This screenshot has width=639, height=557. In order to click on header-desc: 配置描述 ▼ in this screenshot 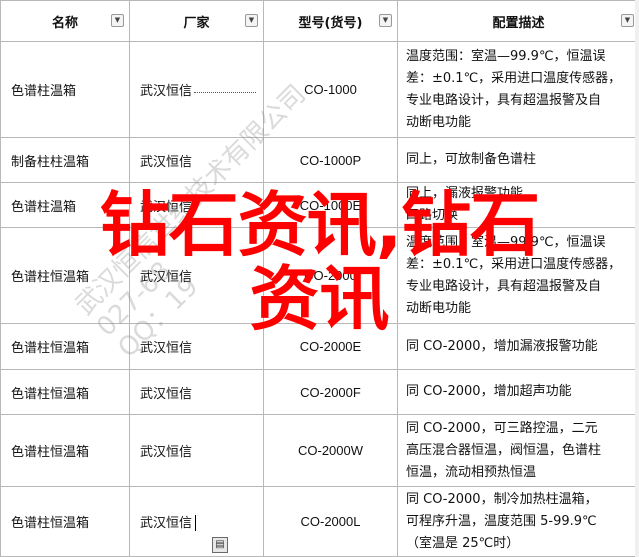, I will do `click(518, 21)`.